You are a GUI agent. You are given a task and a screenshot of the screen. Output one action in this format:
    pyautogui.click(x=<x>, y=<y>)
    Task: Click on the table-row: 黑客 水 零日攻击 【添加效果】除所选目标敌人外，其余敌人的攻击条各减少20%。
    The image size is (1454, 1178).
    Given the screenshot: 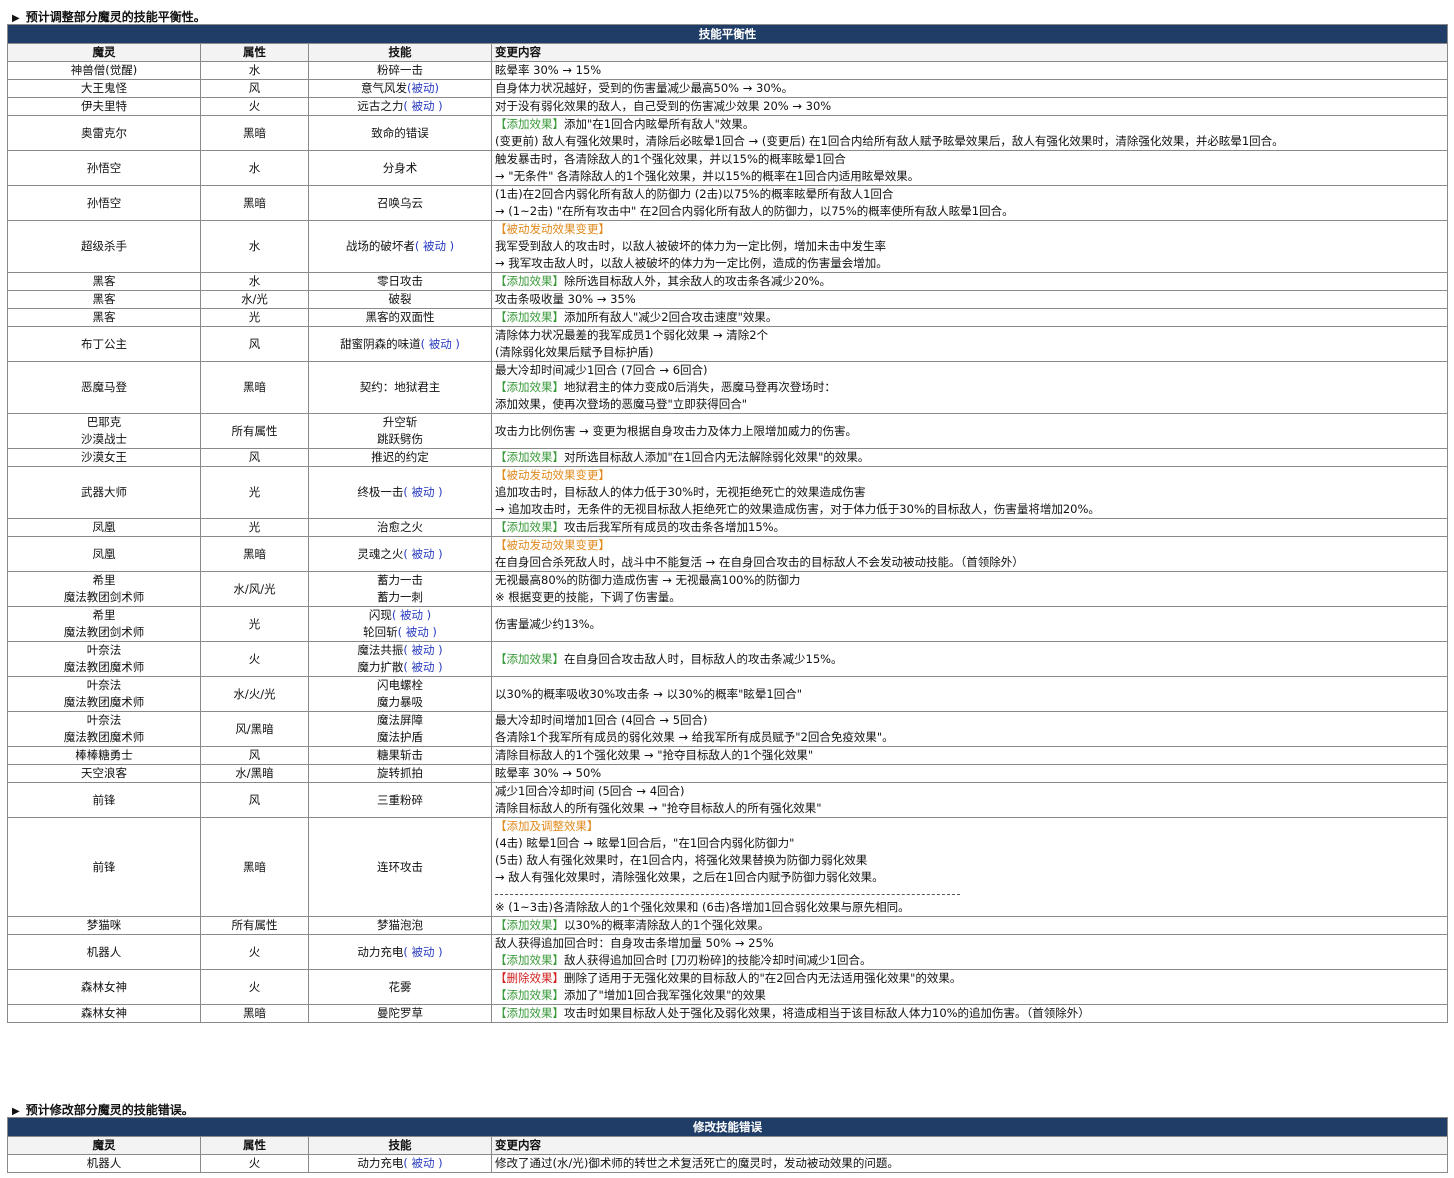 What is the action you would take?
    pyautogui.click(x=727, y=281)
    